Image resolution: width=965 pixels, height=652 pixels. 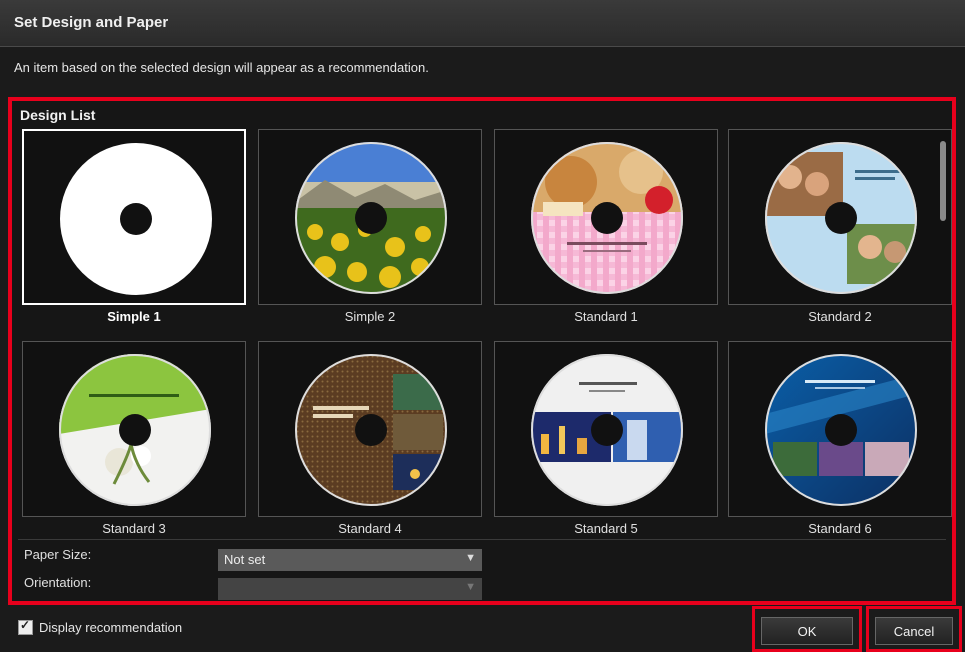 I want to click on display-recommendation-checkbox: Display recommendation, so click(x=100, y=626).